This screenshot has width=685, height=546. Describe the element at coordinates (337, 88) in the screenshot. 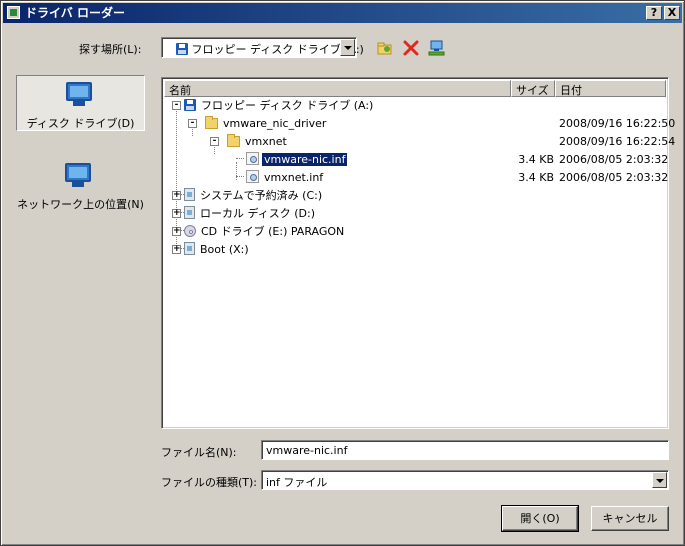

I see `column-header-name: 名前` at that location.